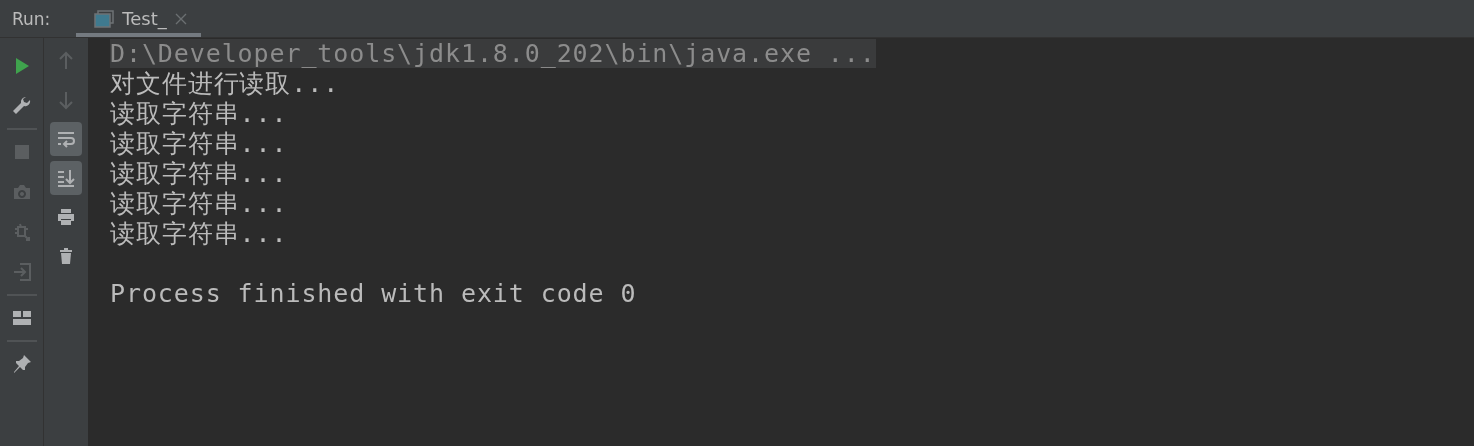 This screenshot has width=1474, height=446. What do you see at coordinates (21, 318) in the screenshot?
I see `layout-icon` at bounding box center [21, 318].